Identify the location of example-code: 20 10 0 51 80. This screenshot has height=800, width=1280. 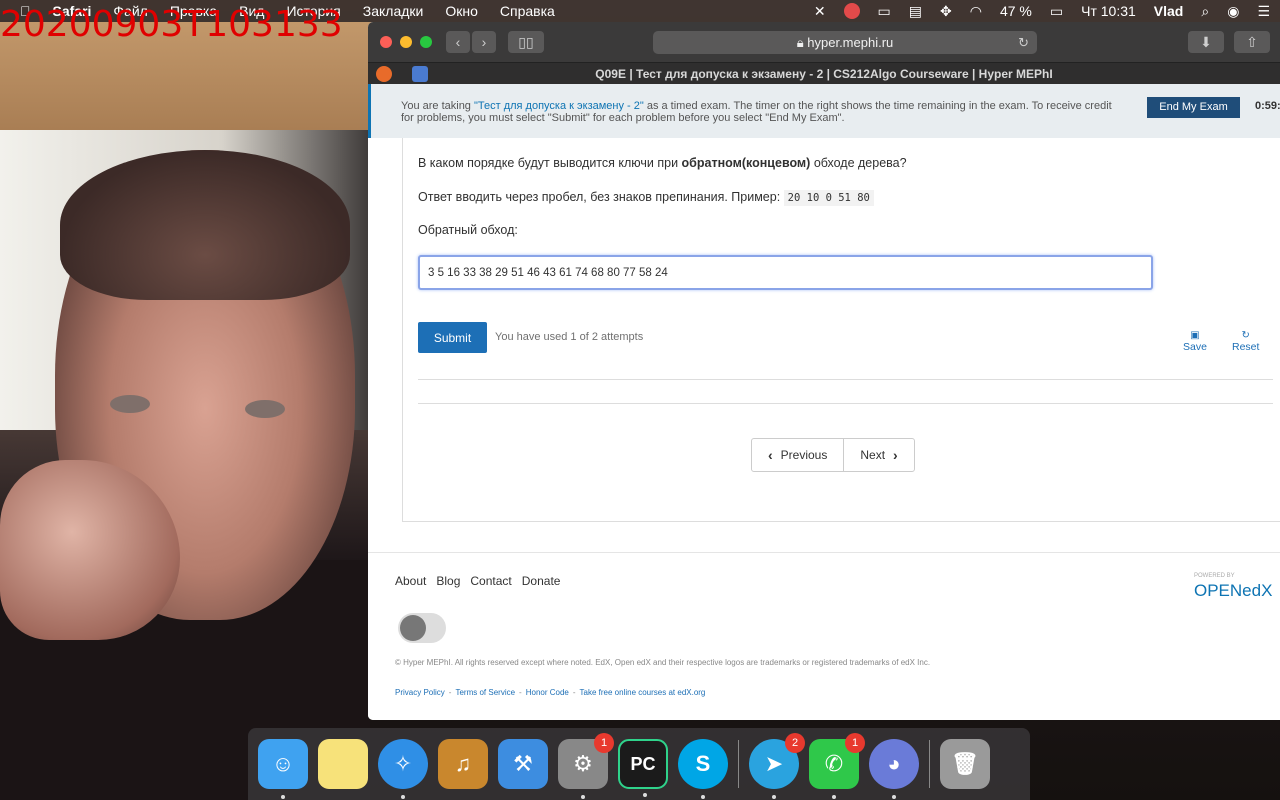
(828, 198).